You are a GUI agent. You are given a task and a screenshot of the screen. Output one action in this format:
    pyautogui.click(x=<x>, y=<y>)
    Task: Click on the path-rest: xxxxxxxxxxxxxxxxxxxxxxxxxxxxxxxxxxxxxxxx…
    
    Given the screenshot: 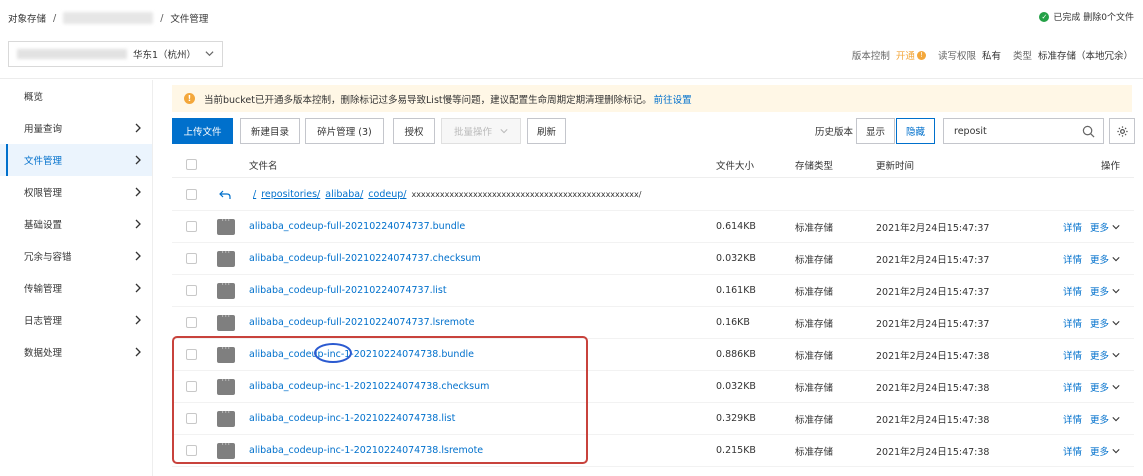 What is the action you would take?
    pyautogui.click(x=526, y=194)
    